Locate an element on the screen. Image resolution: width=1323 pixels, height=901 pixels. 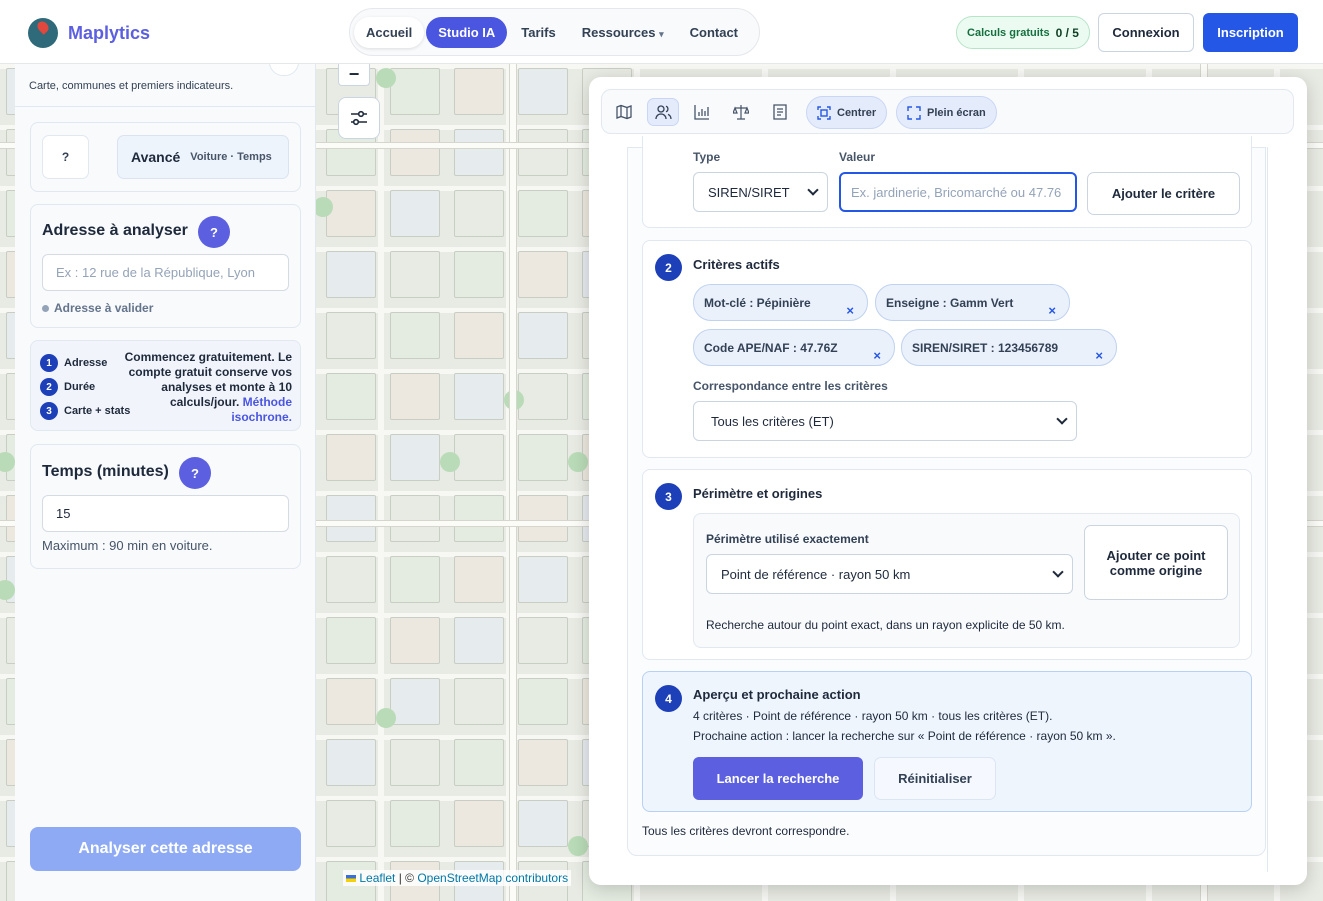
users-icon is located at coordinates (663, 112).